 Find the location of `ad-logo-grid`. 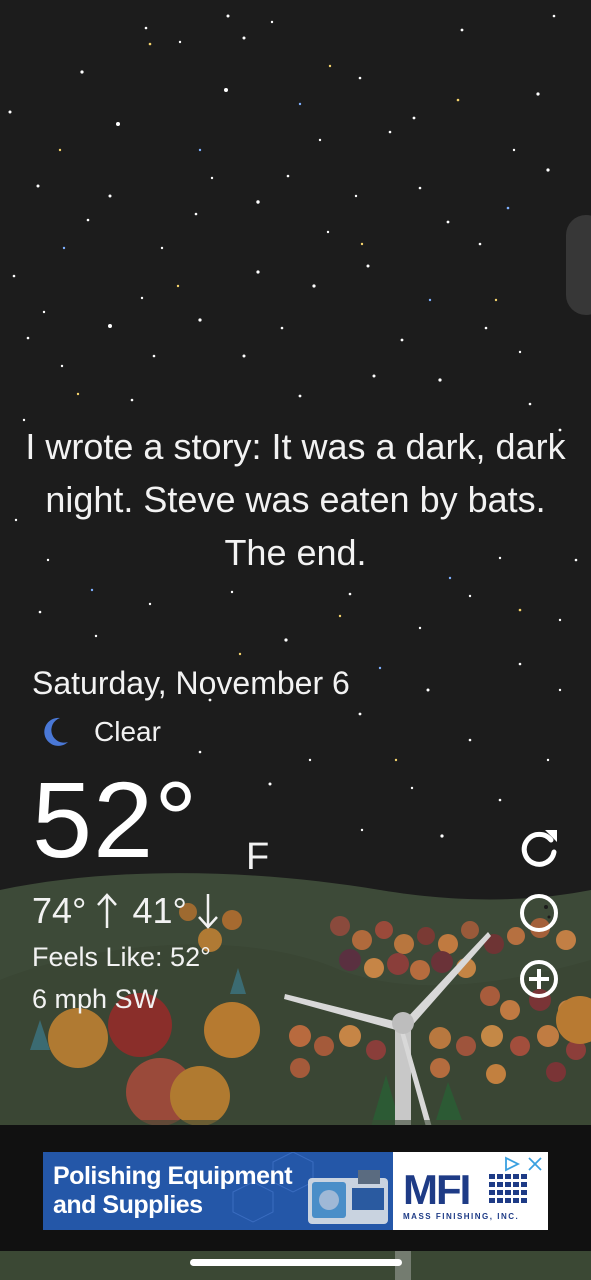

ad-logo-grid is located at coordinates (508, 1188).